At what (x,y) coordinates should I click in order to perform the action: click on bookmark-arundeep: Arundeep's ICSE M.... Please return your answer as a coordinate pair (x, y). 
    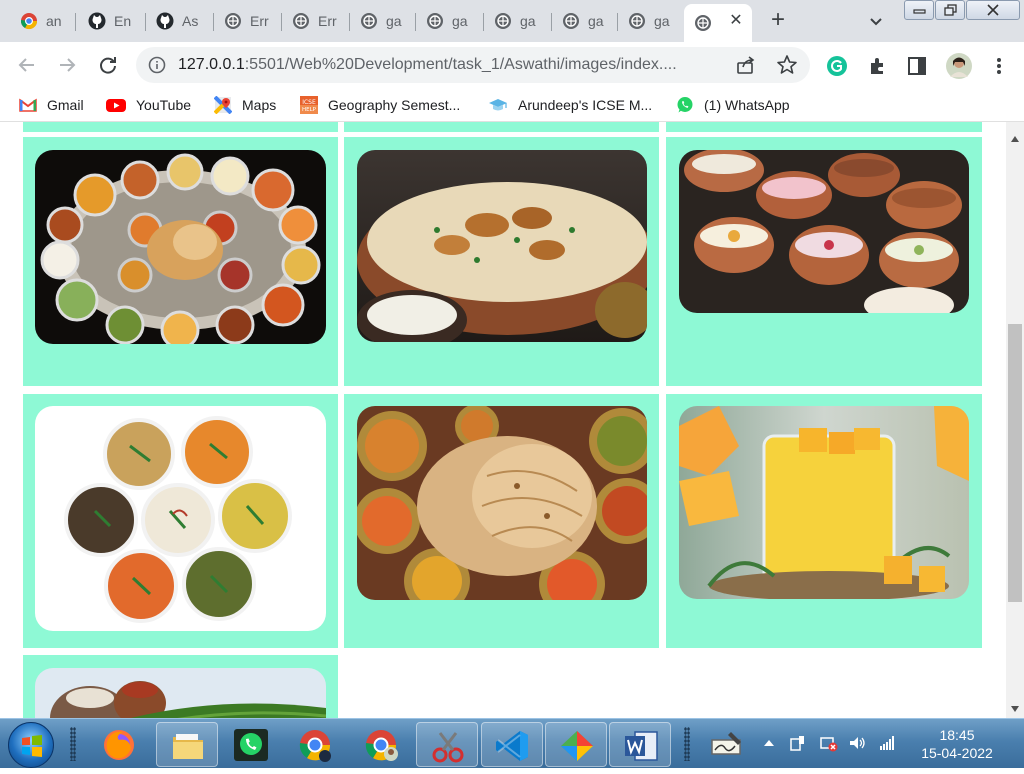
    Looking at the image, I should click on (570, 105).